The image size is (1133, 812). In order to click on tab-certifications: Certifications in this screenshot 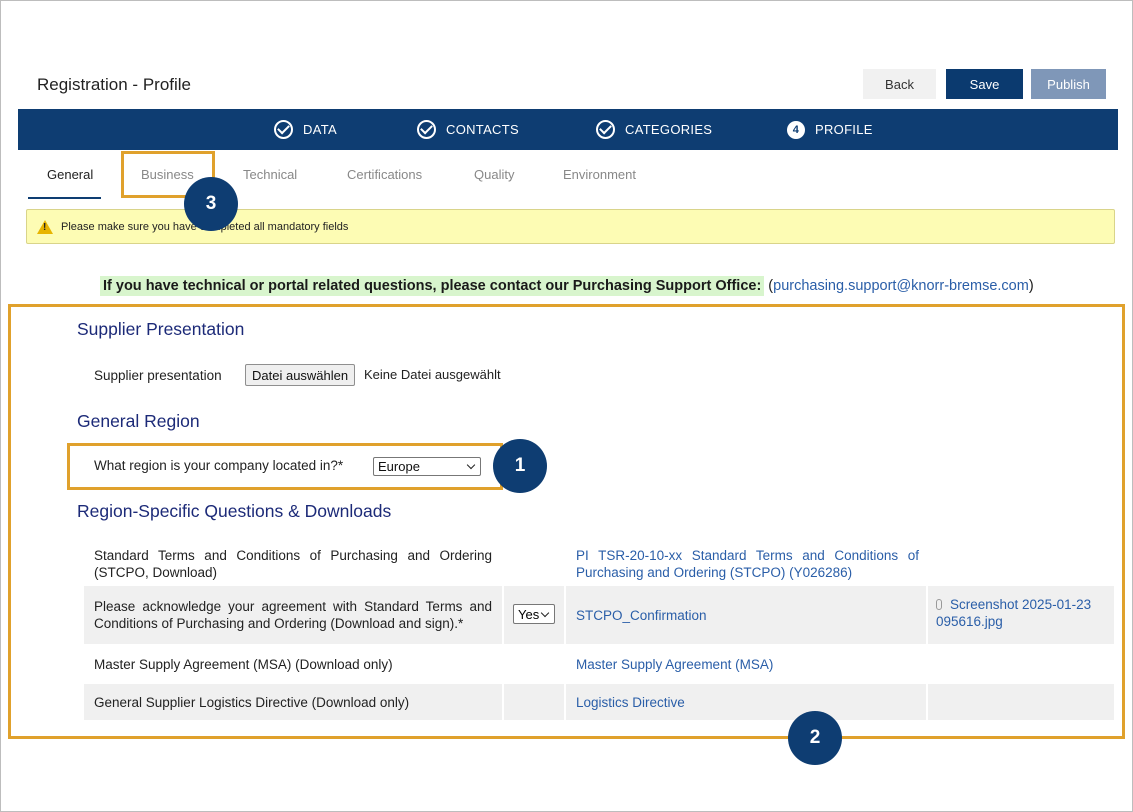, I will do `click(384, 174)`.